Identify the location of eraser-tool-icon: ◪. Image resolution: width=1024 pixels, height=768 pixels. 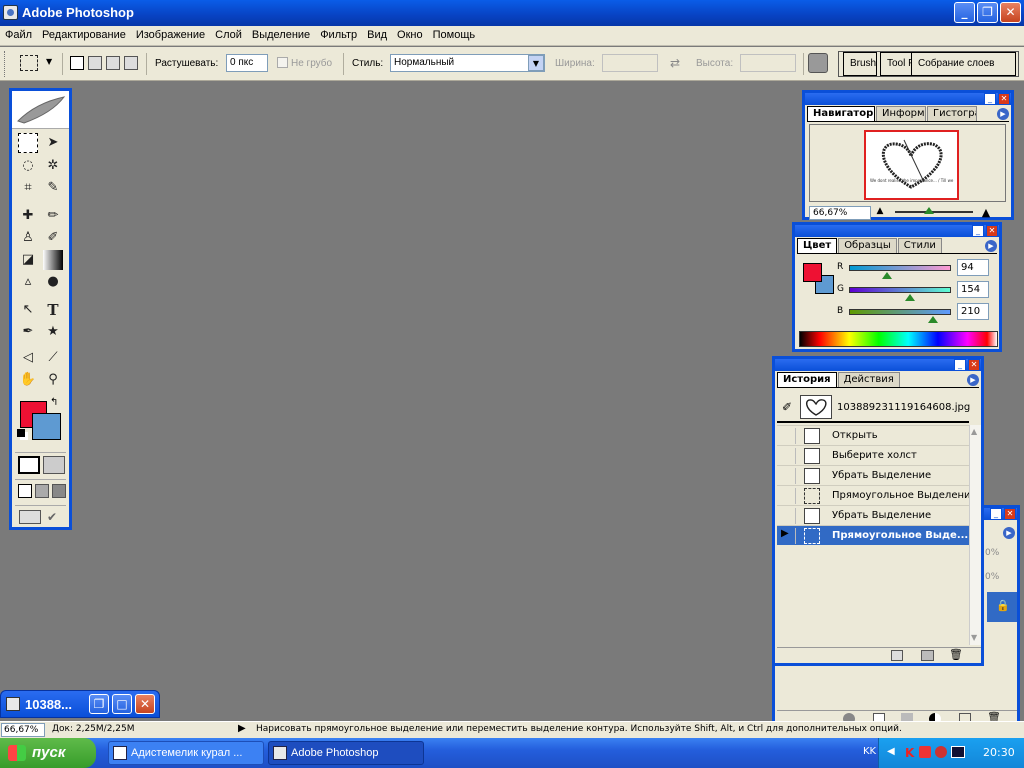
(28, 260).